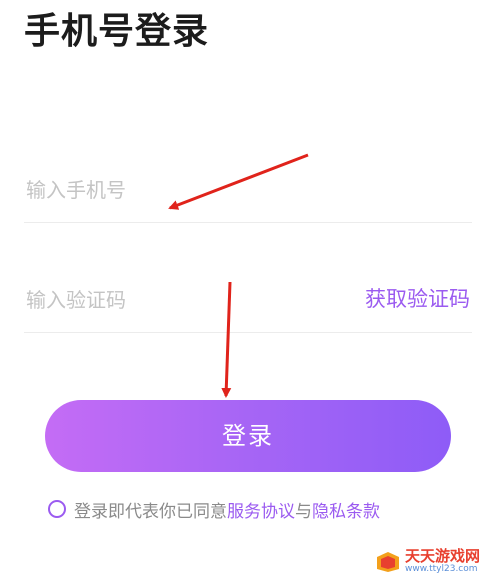 This screenshot has height=578, width=484. I want to click on watermark-name: 天天游戏网, so click(442, 556).